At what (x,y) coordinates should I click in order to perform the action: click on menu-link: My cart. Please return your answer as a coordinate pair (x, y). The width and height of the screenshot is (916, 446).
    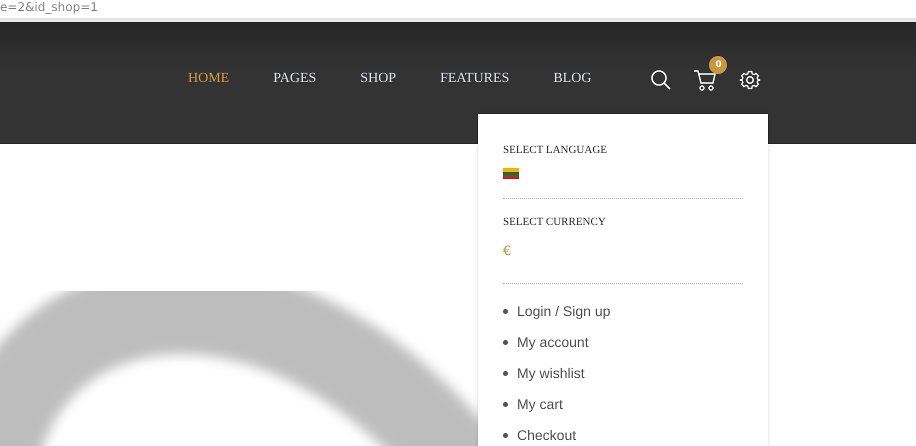
    Looking at the image, I should click on (540, 404).